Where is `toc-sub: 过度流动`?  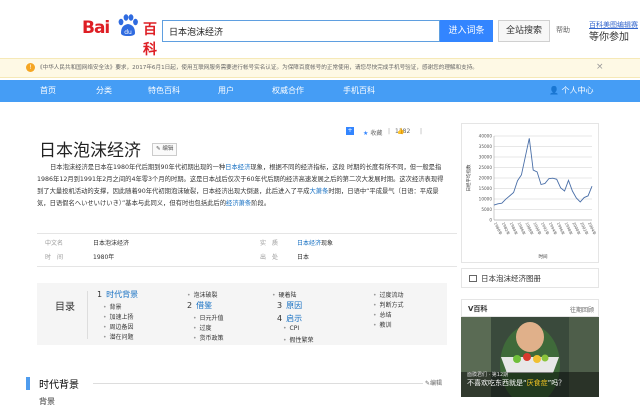 toc-sub: 过度流动 is located at coordinates (388, 294).